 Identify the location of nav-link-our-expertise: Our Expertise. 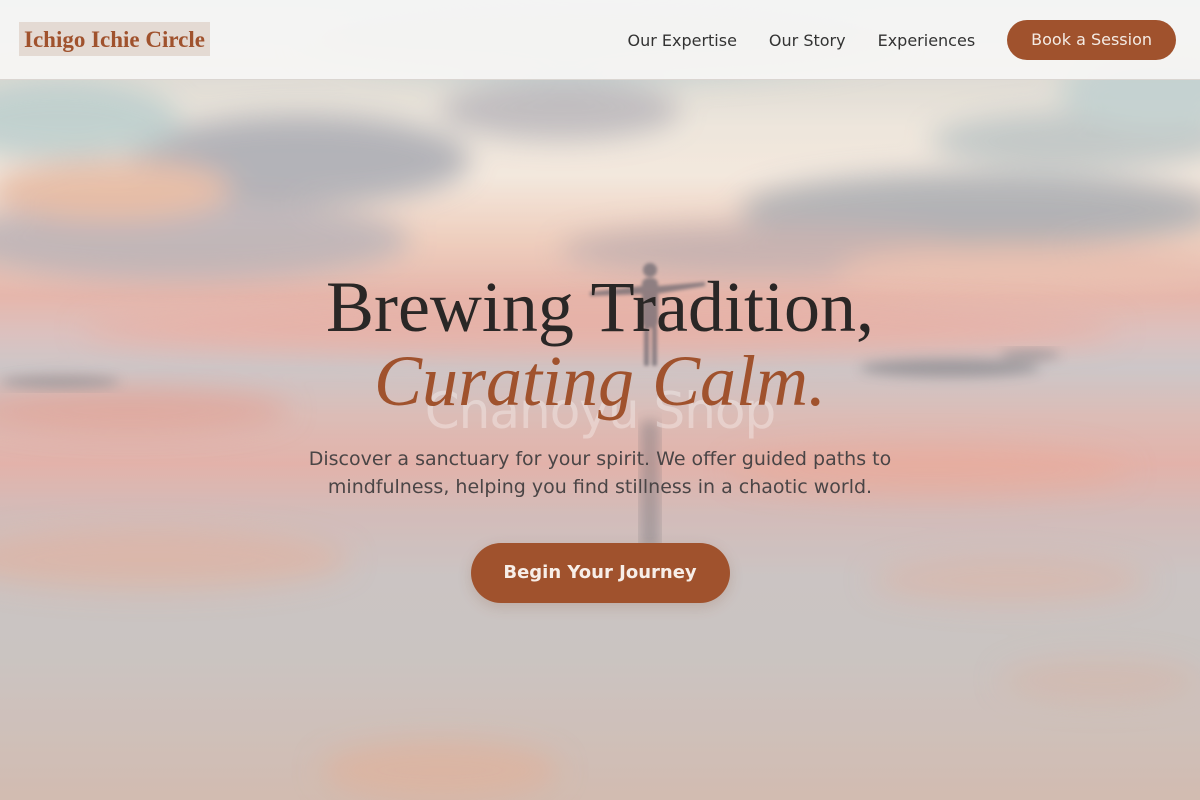
(681, 40).